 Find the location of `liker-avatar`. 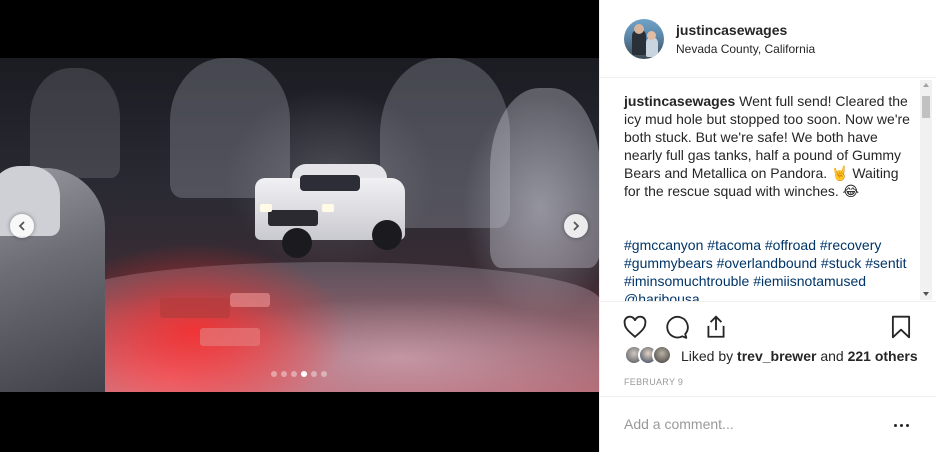

liker-avatar is located at coordinates (662, 355).